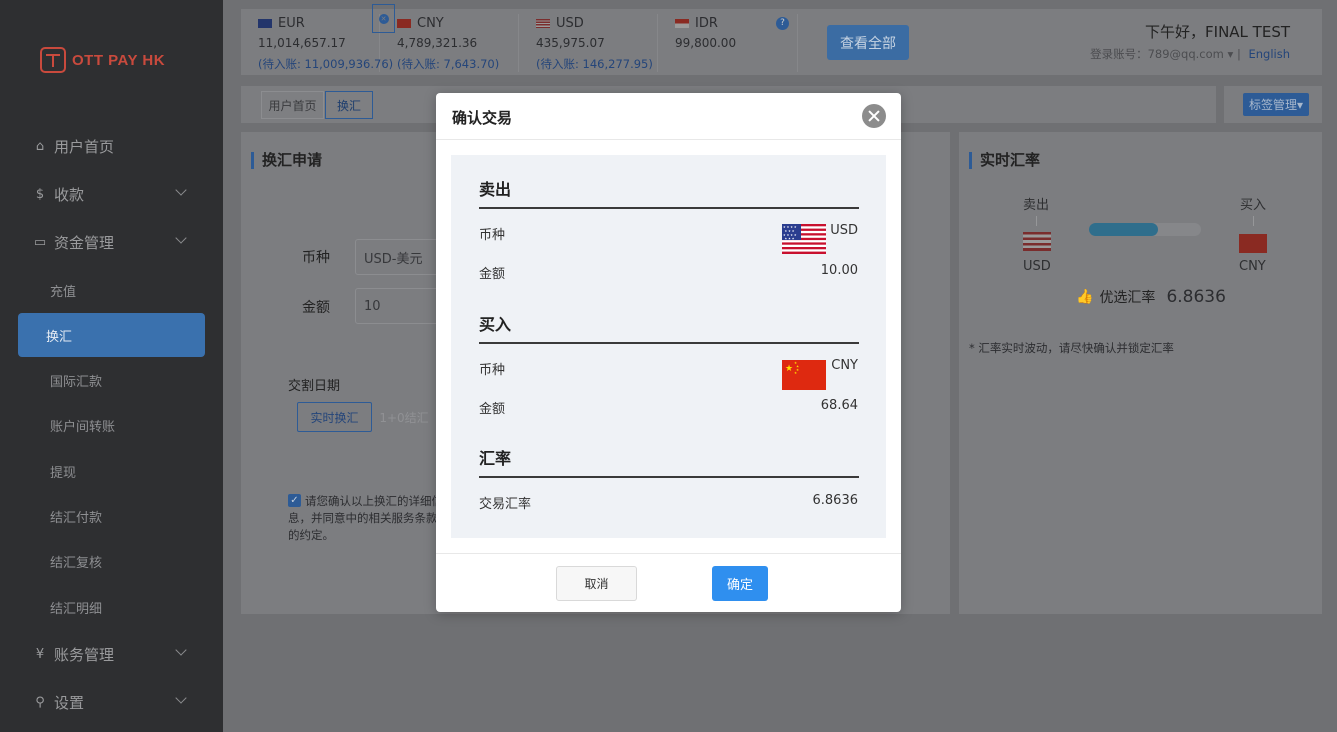  Describe the element at coordinates (314, 386) in the screenshot. I see `delivery-date-label: 交割日期` at that location.